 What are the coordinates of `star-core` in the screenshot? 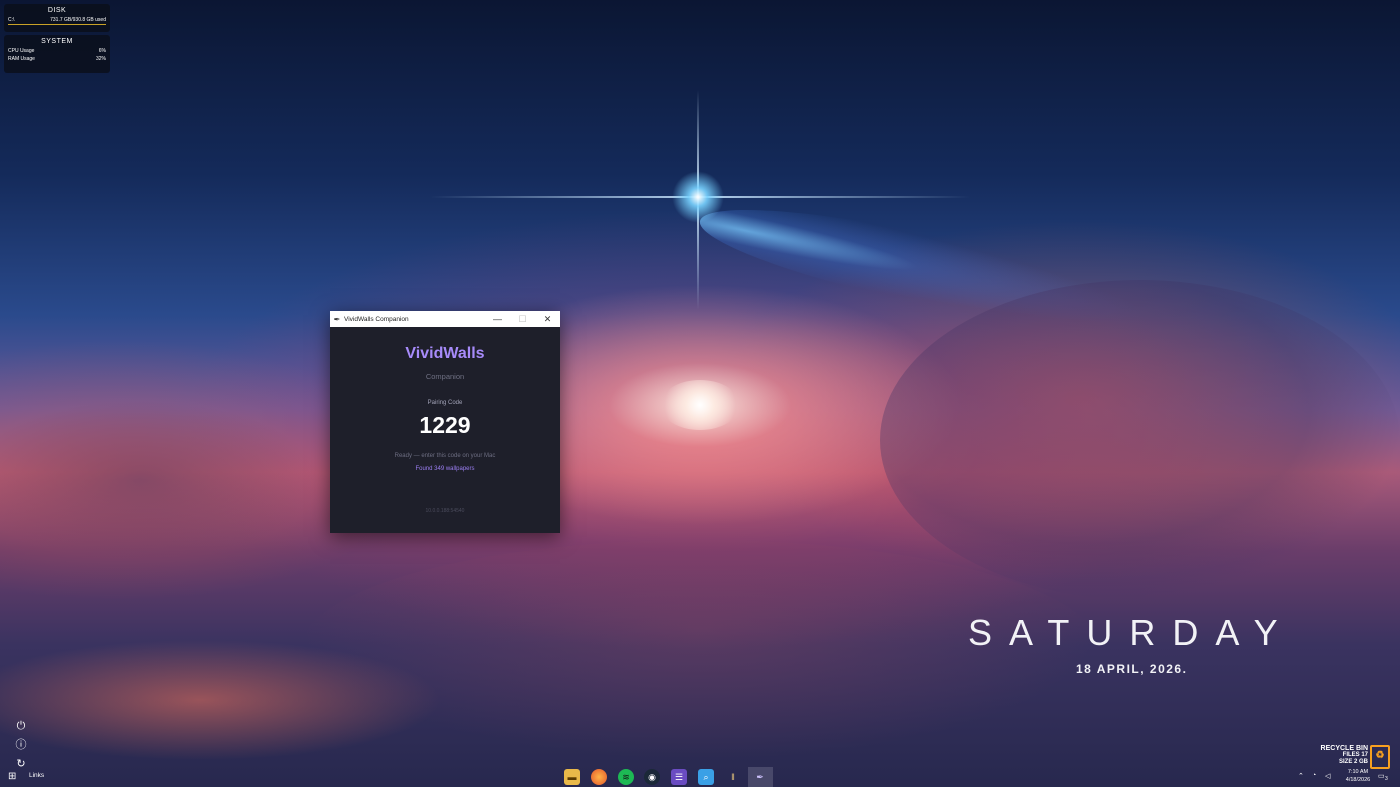 It's located at (698, 197).